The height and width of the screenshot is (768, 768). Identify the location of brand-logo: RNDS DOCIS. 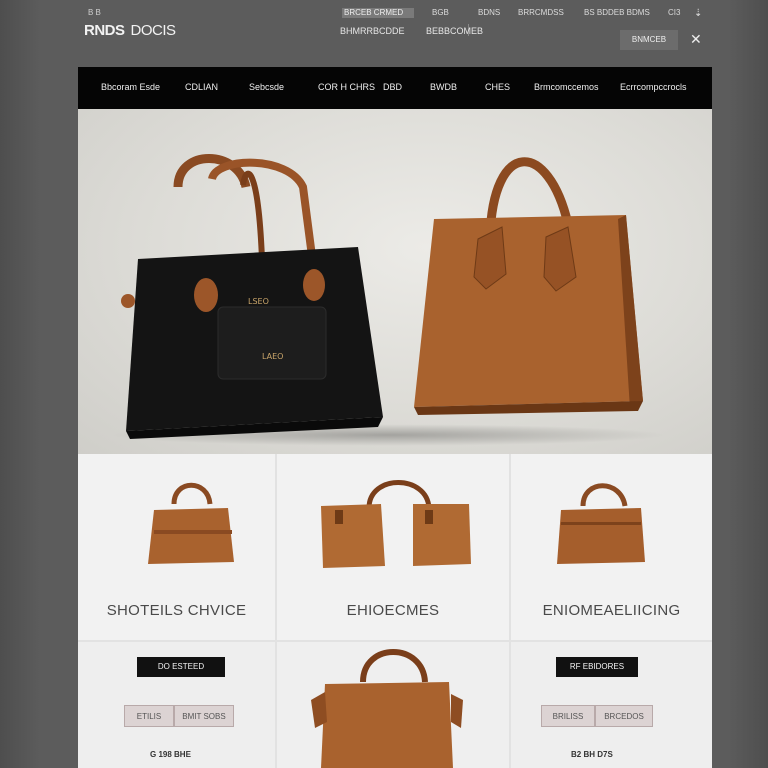
(130, 30).